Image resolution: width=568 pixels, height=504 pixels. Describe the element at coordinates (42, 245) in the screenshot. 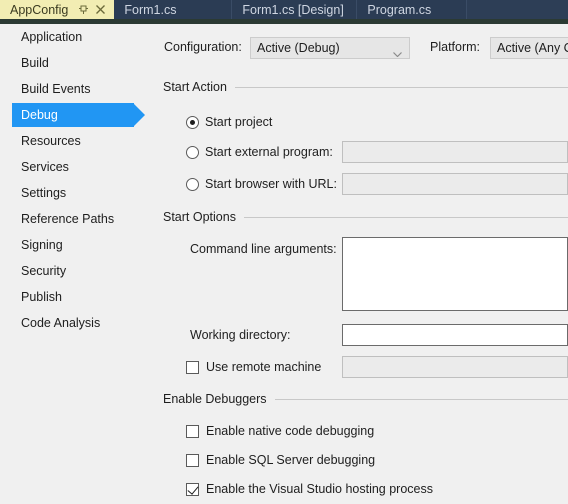

I see `sidebar-item-label: Signing` at that location.